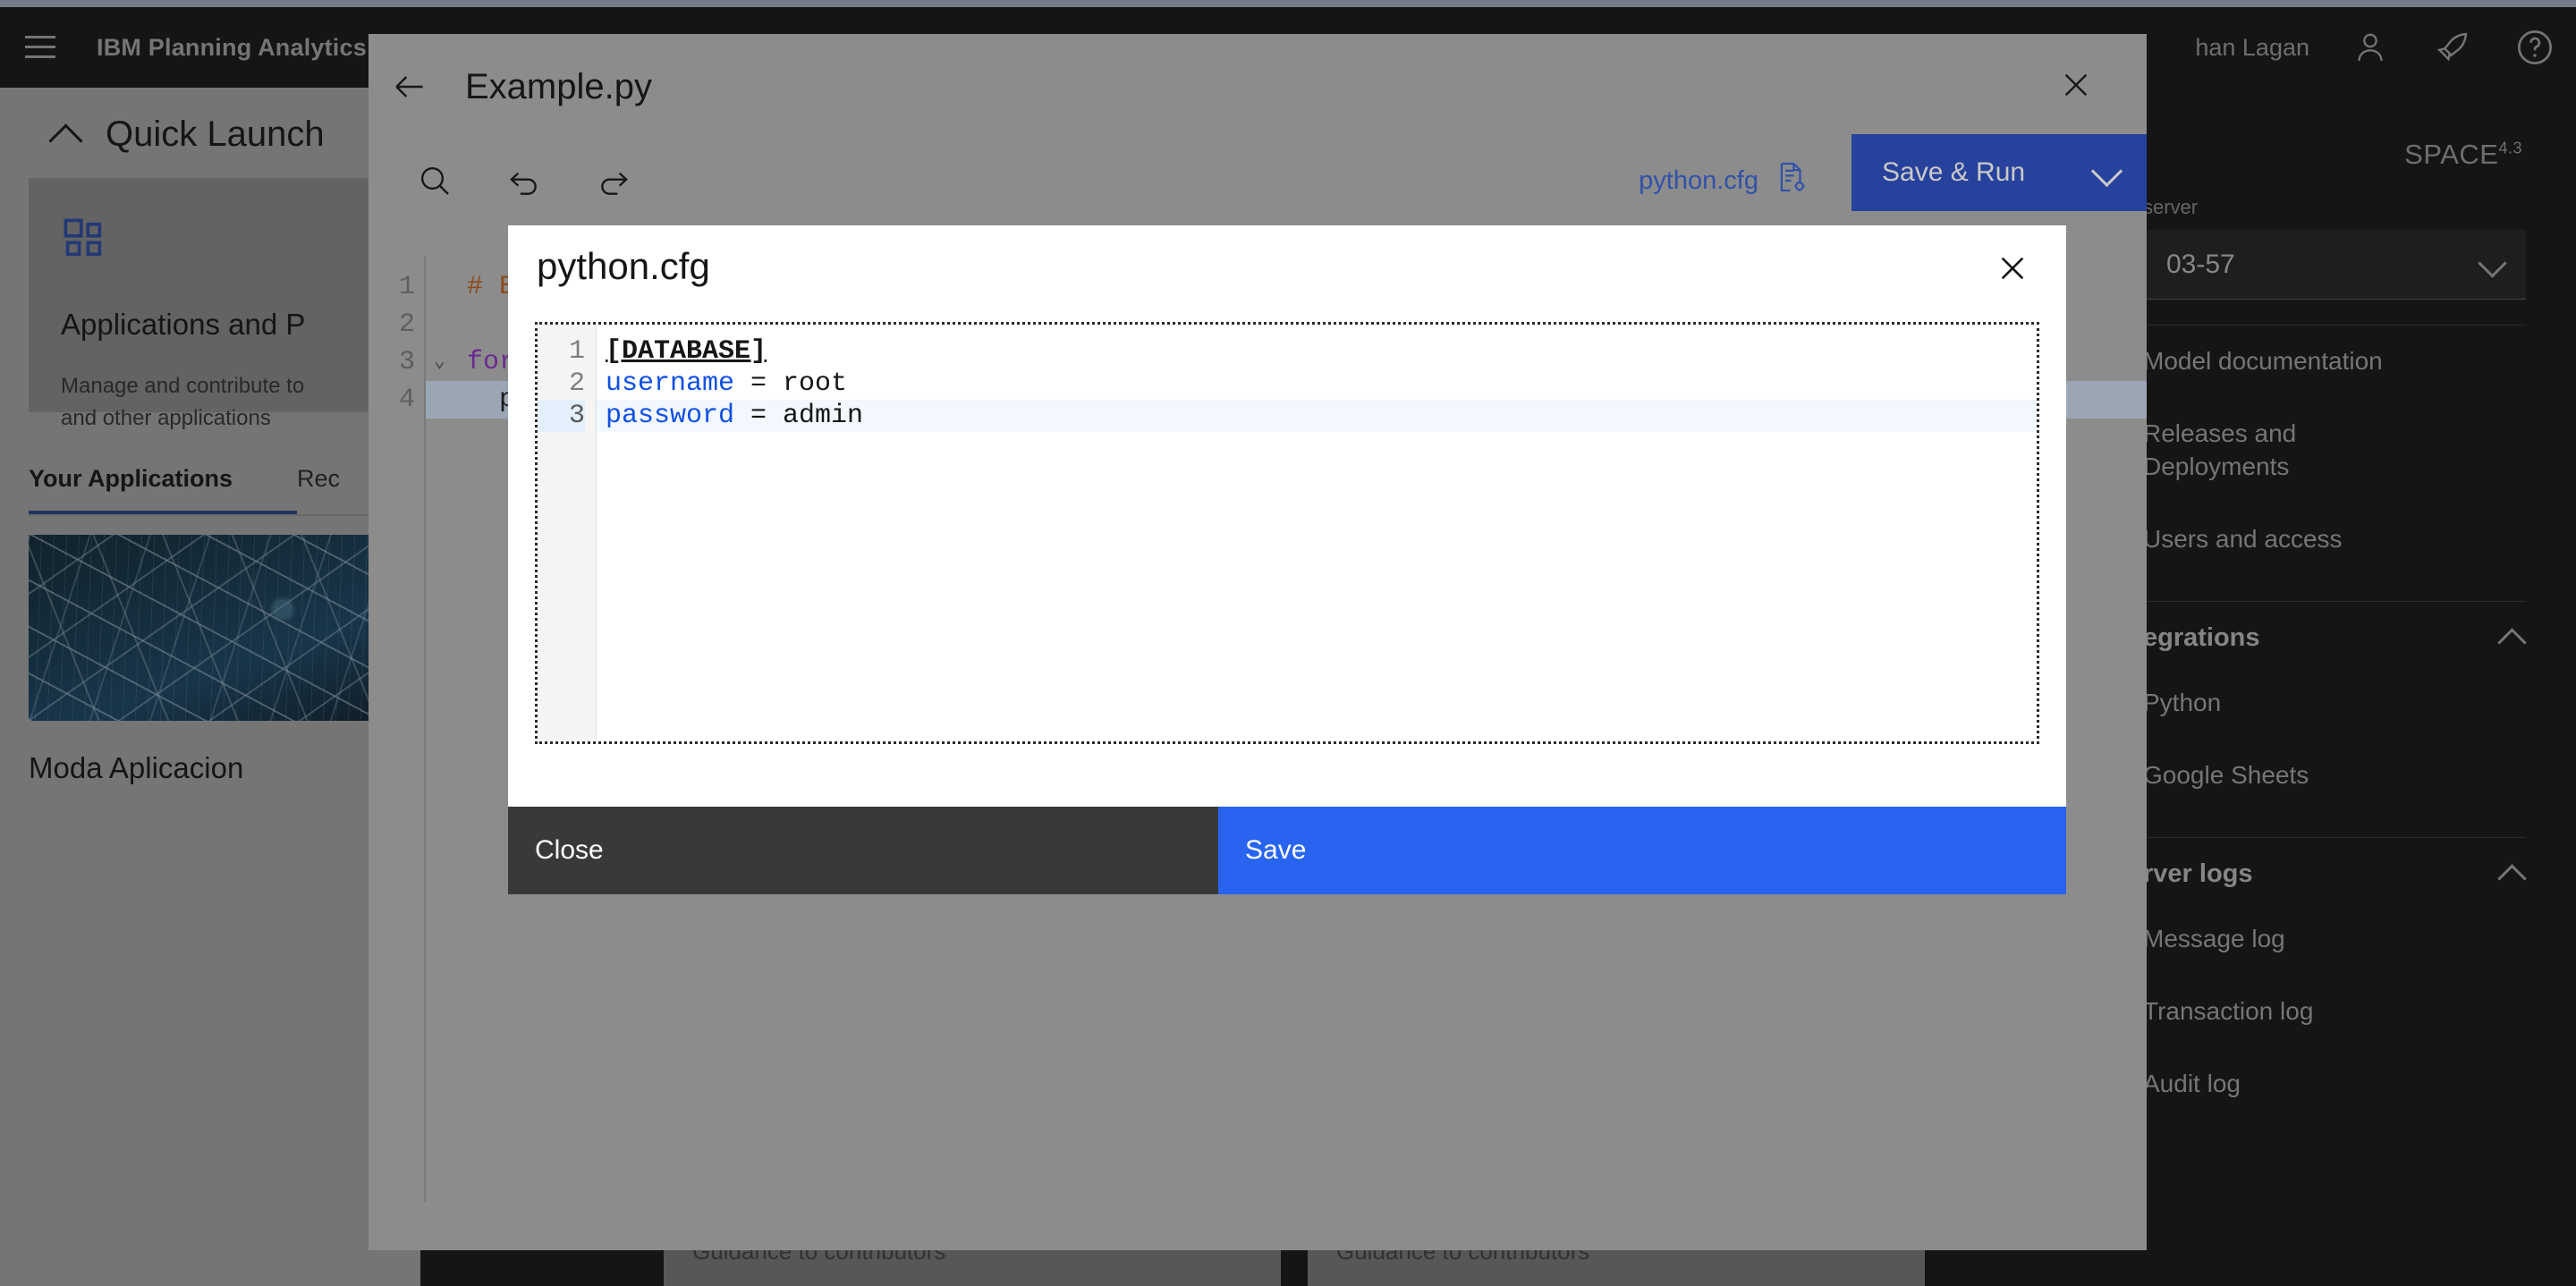 Image resolution: width=2576 pixels, height=1286 pixels. What do you see at coordinates (1792, 180) in the screenshot?
I see `document-settings-icon` at bounding box center [1792, 180].